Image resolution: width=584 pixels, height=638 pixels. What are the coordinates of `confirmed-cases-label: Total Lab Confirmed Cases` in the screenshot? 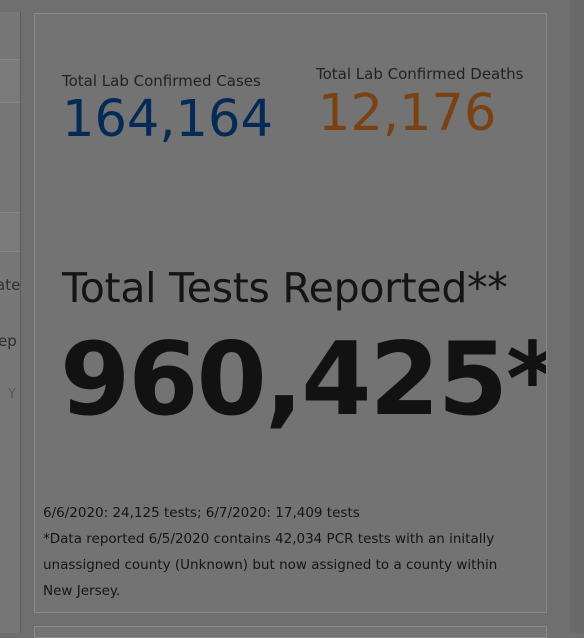 It's located at (161, 81).